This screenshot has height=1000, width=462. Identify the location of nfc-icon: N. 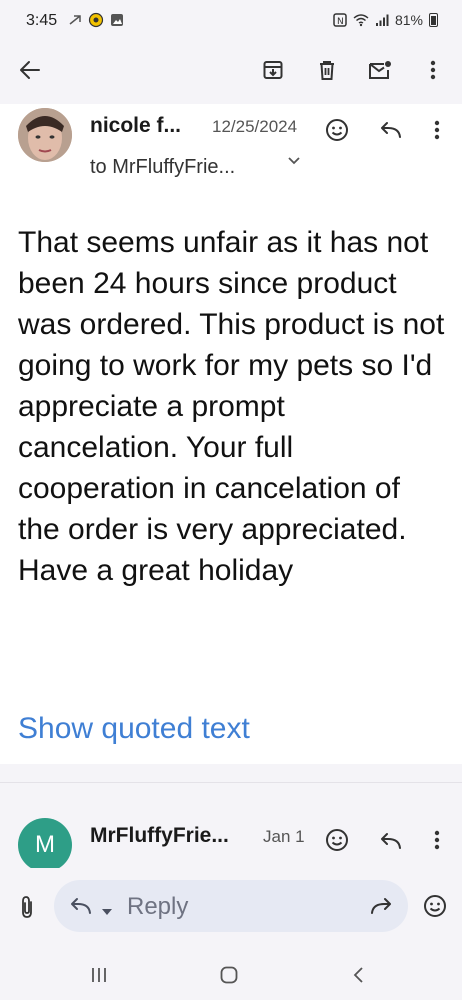
(340, 20).